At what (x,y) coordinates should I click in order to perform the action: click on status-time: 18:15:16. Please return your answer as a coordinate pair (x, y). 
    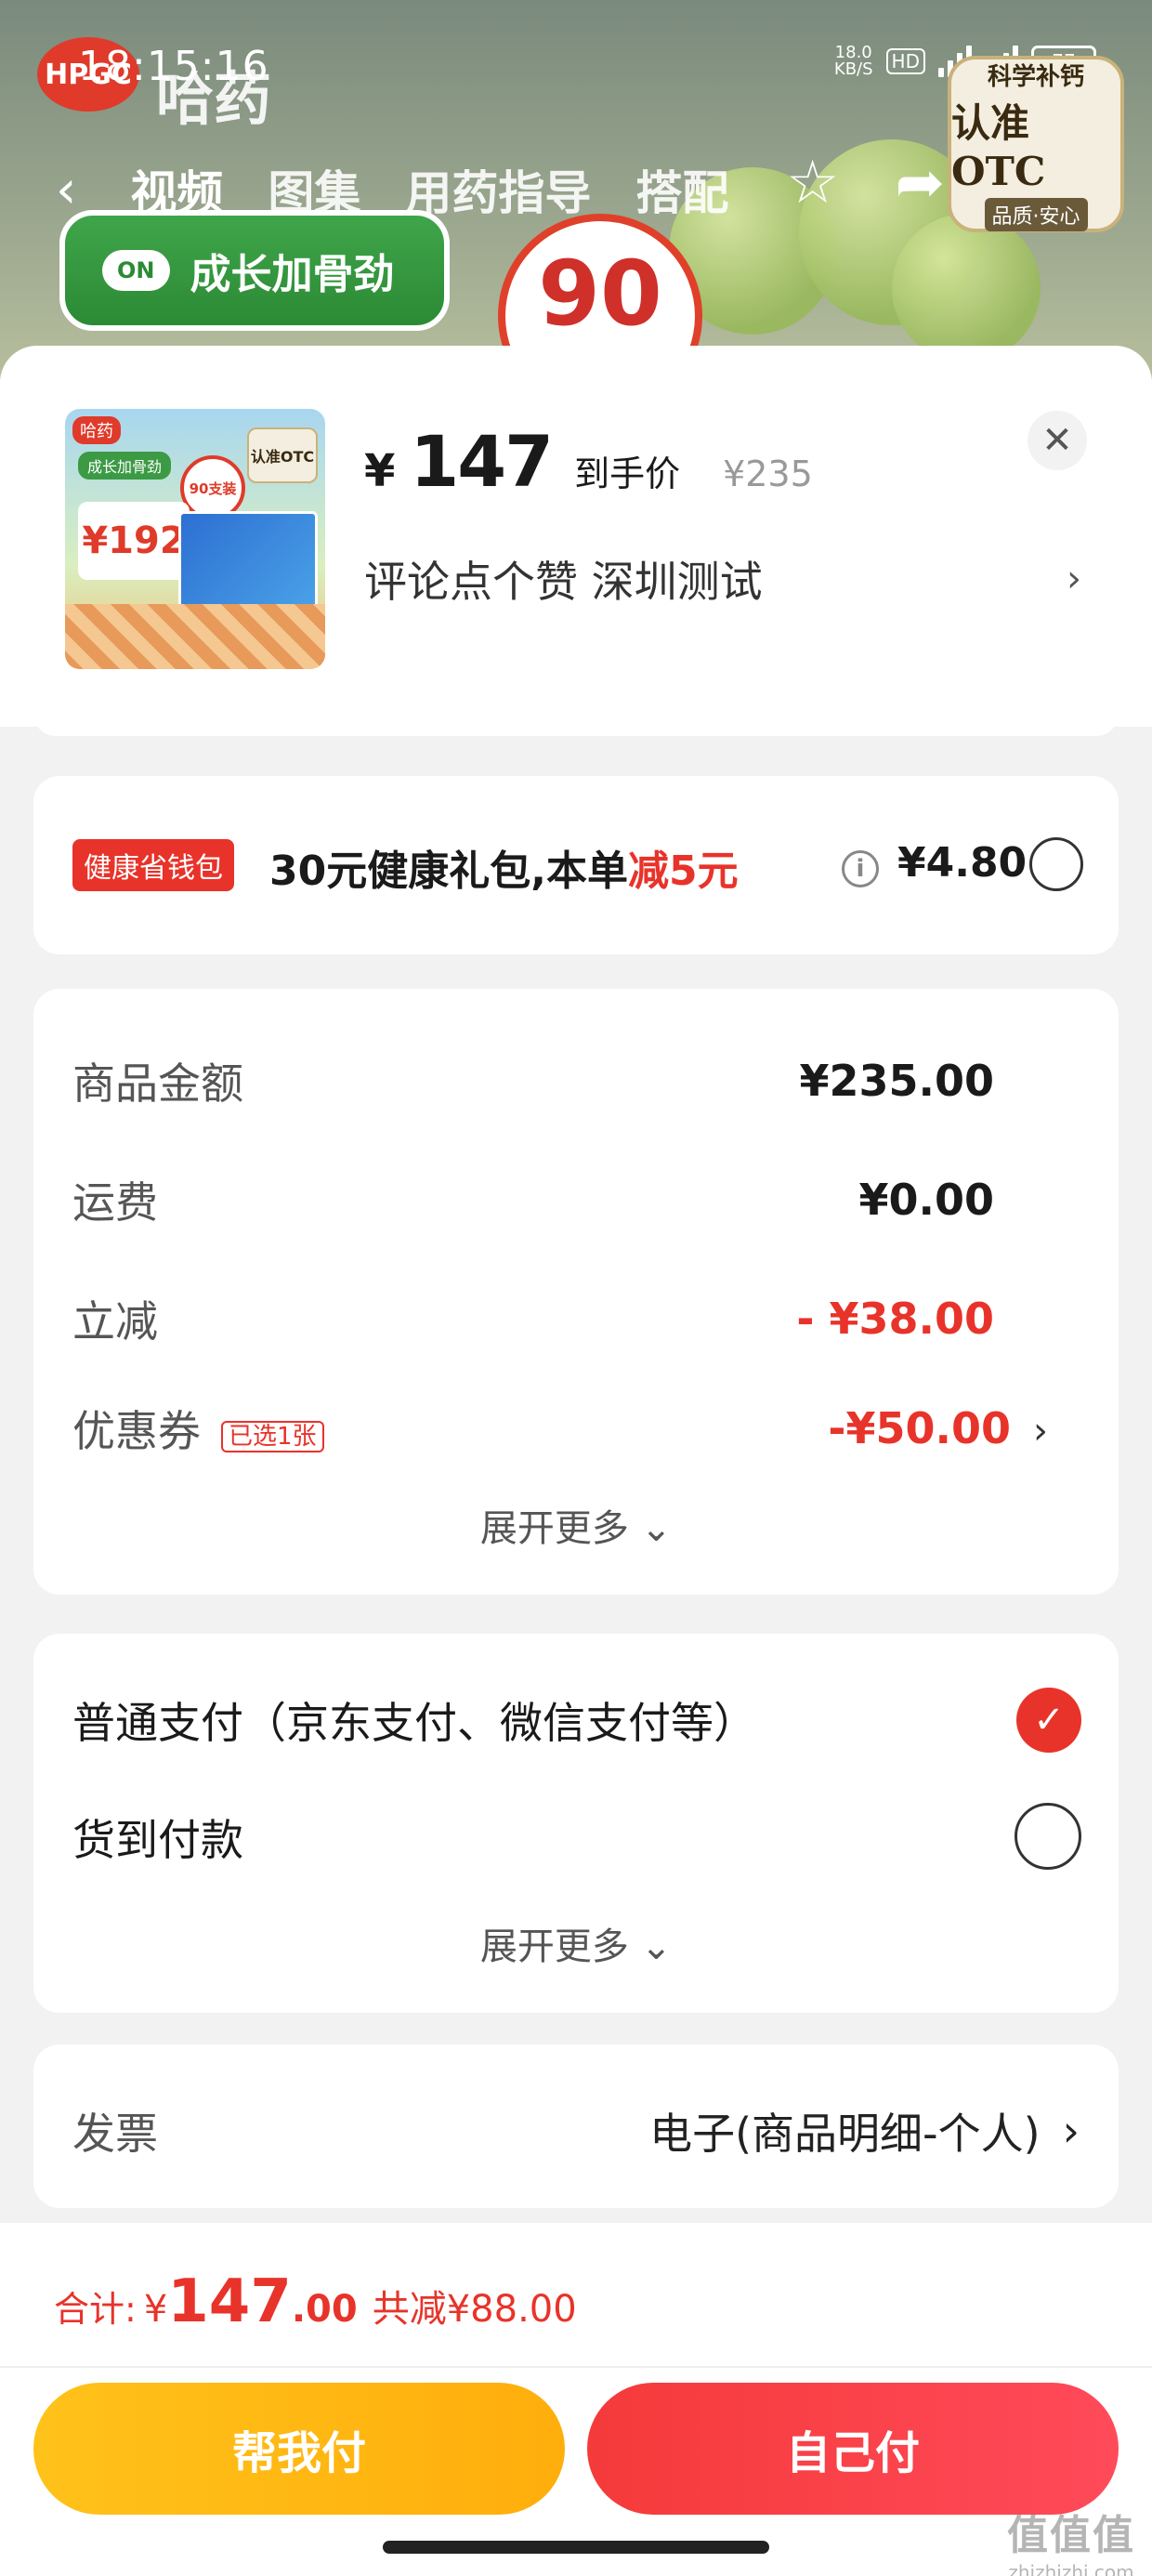
    Looking at the image, I should click on (173, 66).